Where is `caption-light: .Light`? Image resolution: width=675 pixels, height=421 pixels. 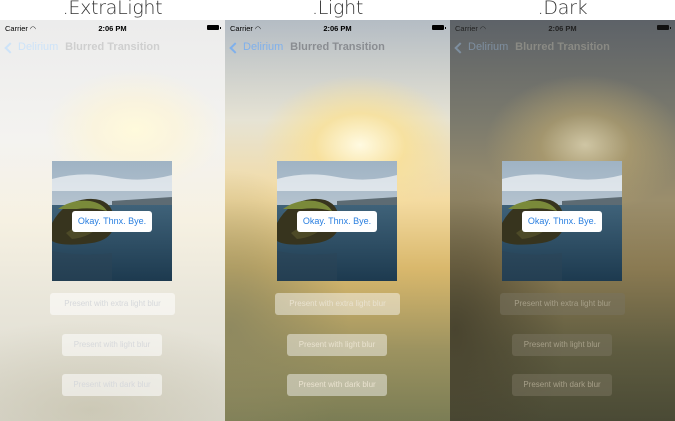 caption-light: .Light is located at coordinates (337, 9).